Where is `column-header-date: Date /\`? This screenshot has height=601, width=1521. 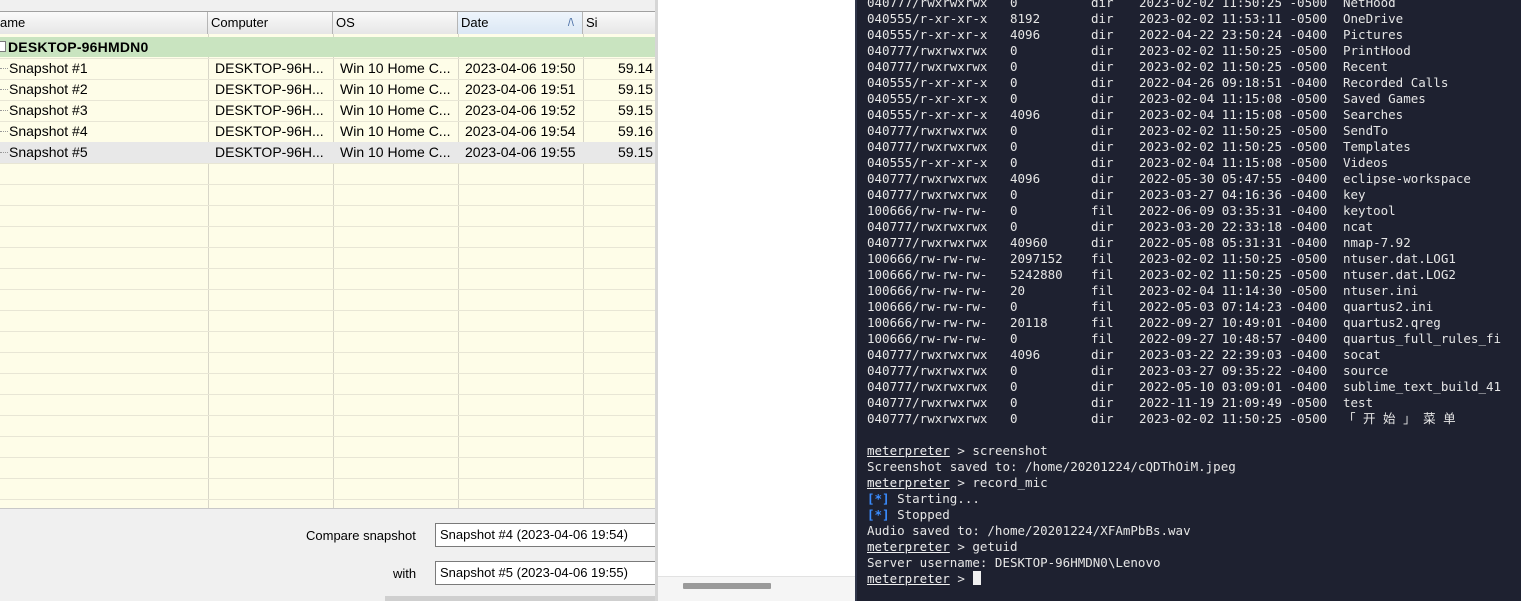
column-header-date: Date /\ is located at coordinates (520, 23).